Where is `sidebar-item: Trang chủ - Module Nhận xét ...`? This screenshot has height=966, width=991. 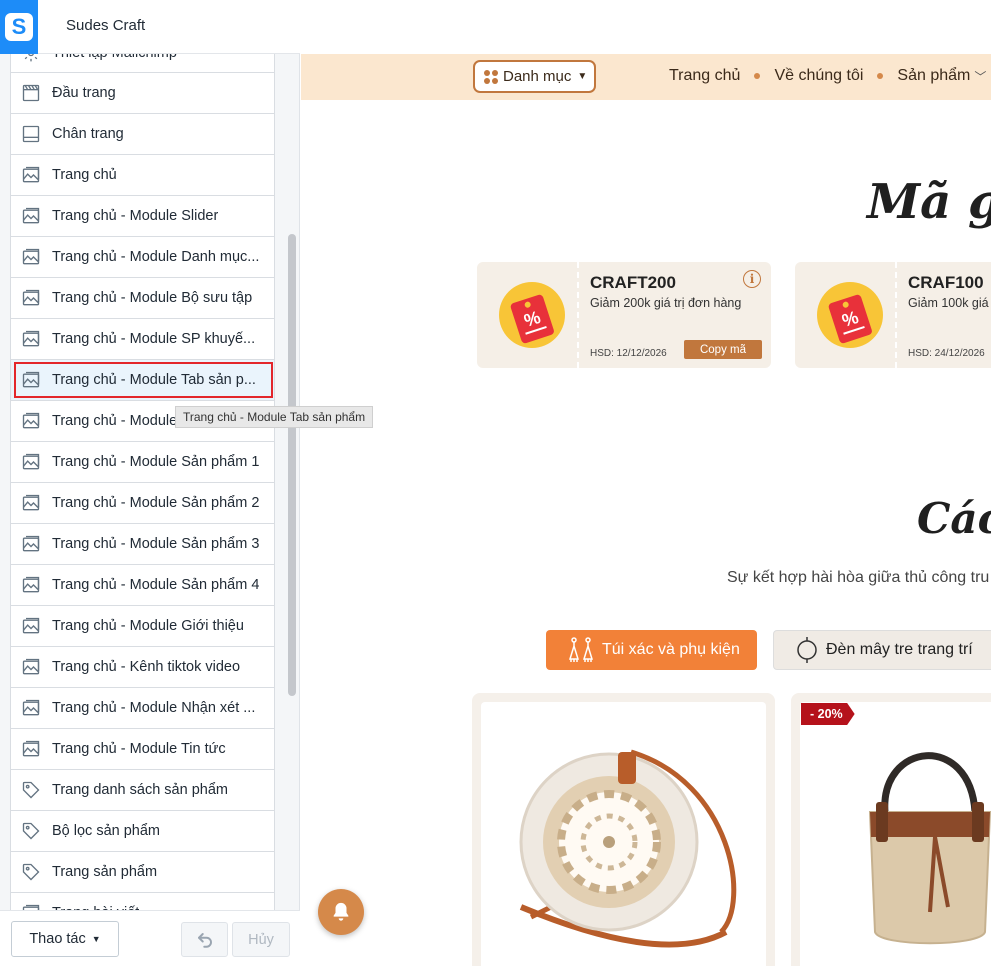
sidebar-item: Trang chủ - Module Nhận xét ... is located at coordinates (142, 708).